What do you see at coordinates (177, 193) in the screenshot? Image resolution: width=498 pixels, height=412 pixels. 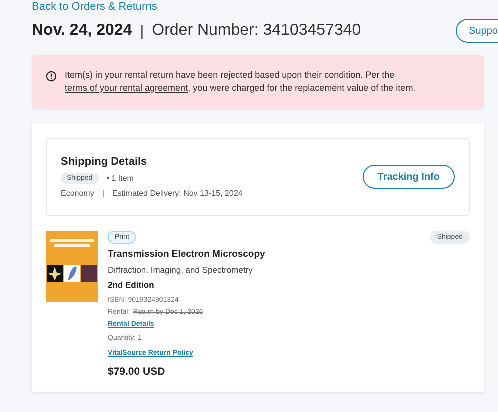 I see `estimated-delivery: Estimated Delivery: Nov 13-15, 2024` at bounding box center [177, 193].